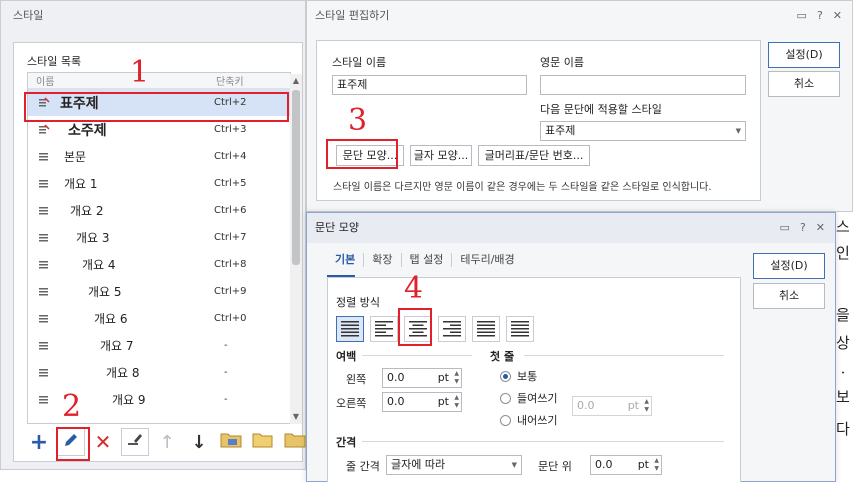 The width and height of the screenshot is (853, 482). Describe the element at coordinates (159, 210) in the screenshot. I see `style-item-5: 개요 2 Ctrl+6` at that location.